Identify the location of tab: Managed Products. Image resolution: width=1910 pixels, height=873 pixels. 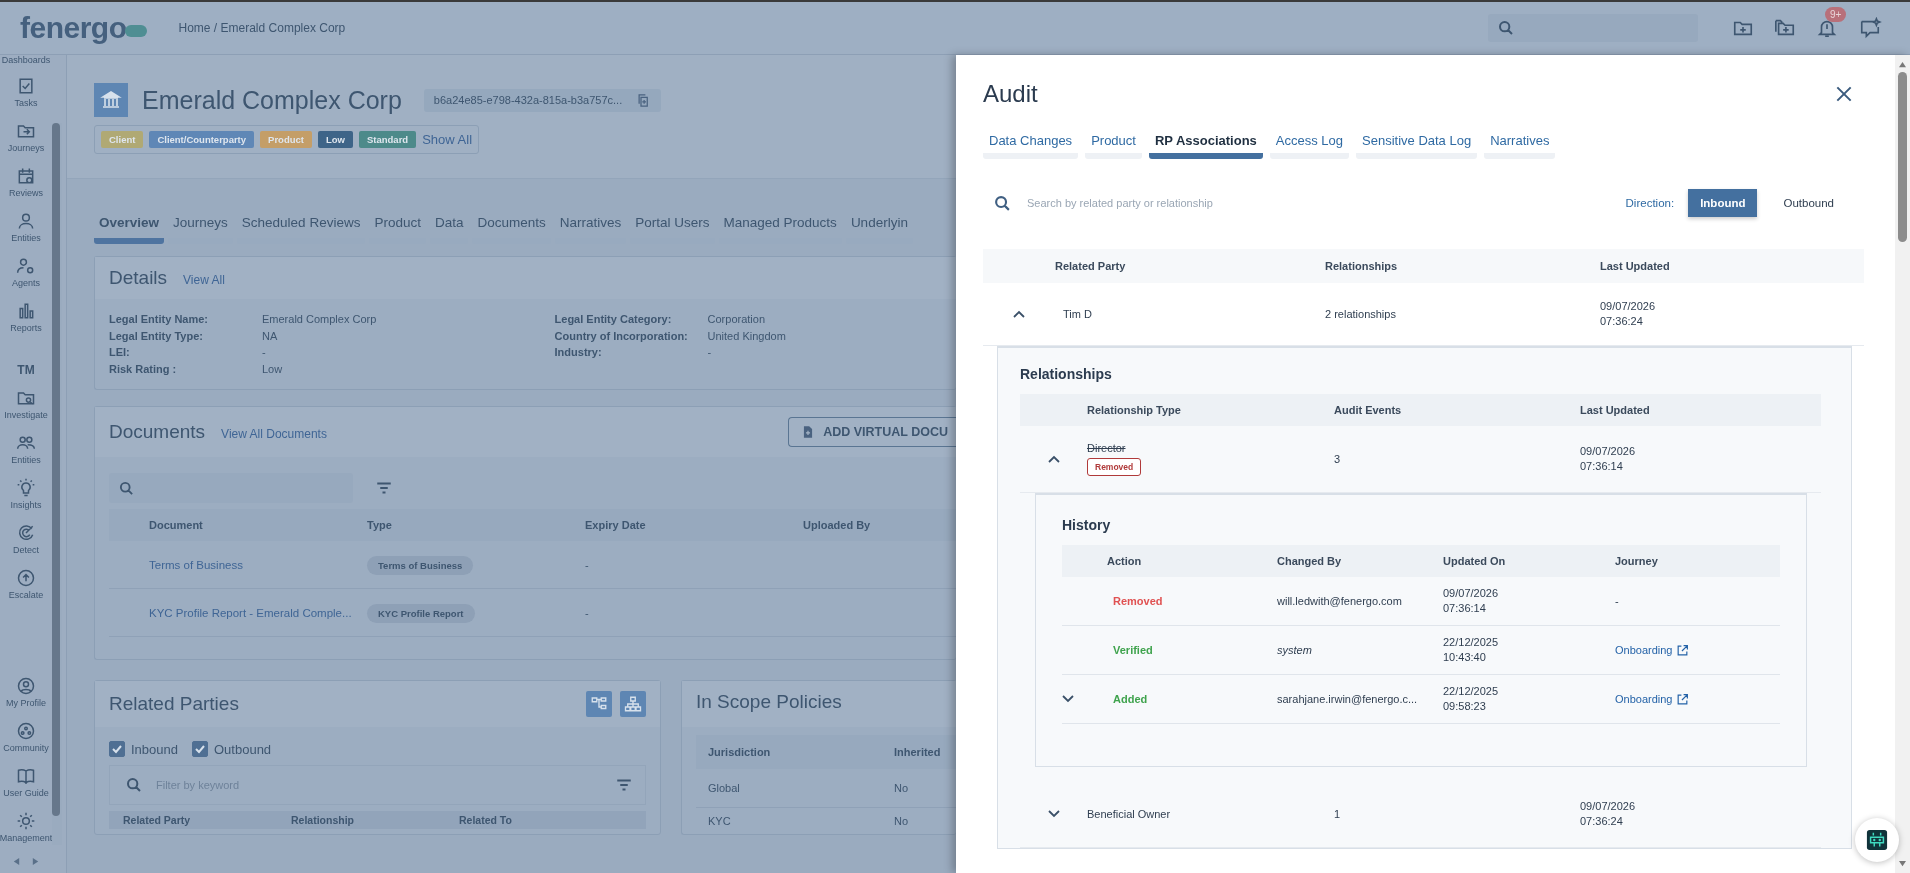
(780, 229).